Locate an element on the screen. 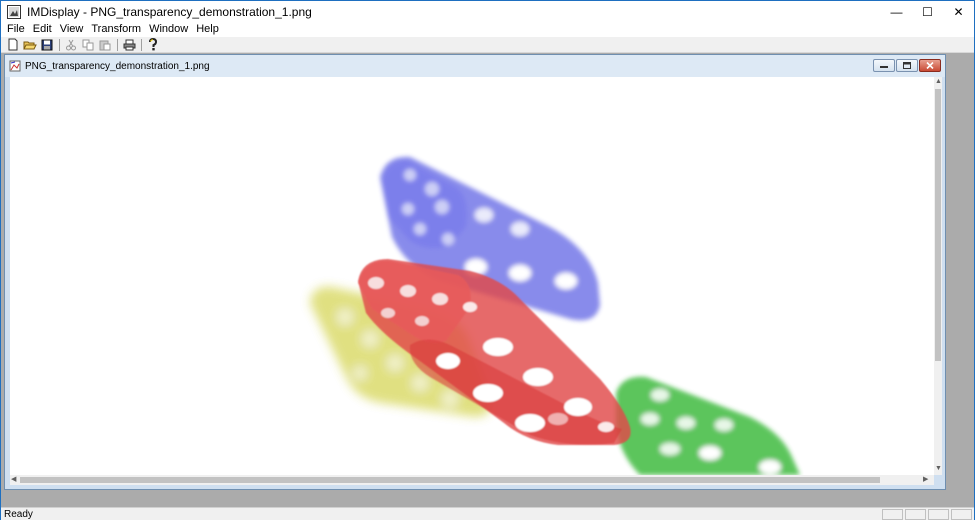 The height and width of the screenshot is (520, 975). save-icon is located at coordinates (47, 44).